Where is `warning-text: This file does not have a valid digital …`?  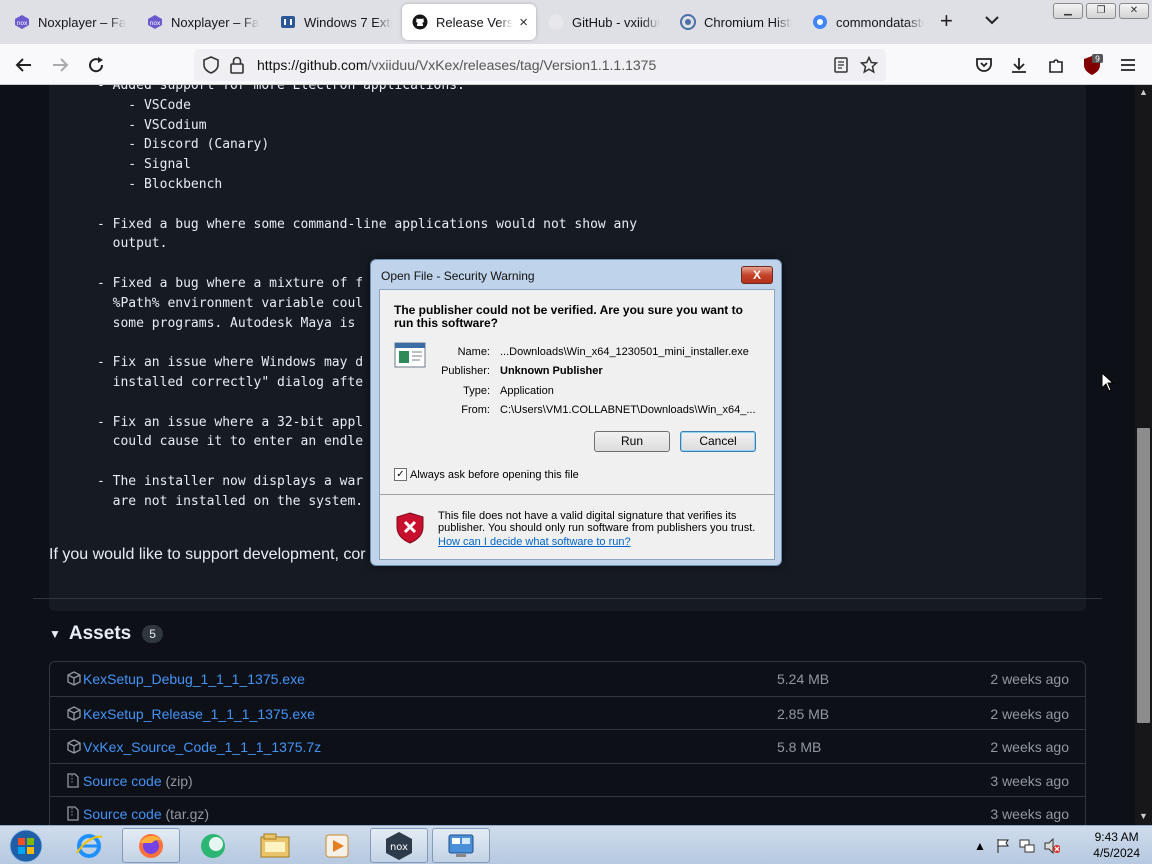
warning-text: This file does not have a valid digital … is located at coordinates (597, 522).